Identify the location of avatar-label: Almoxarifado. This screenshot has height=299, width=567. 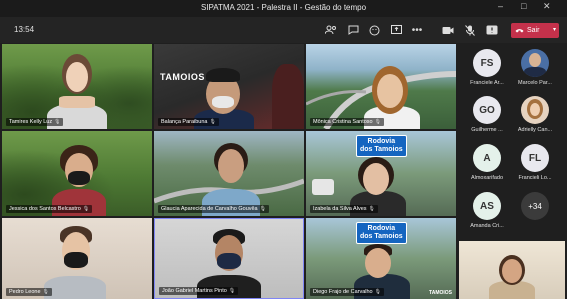
(487, 178).